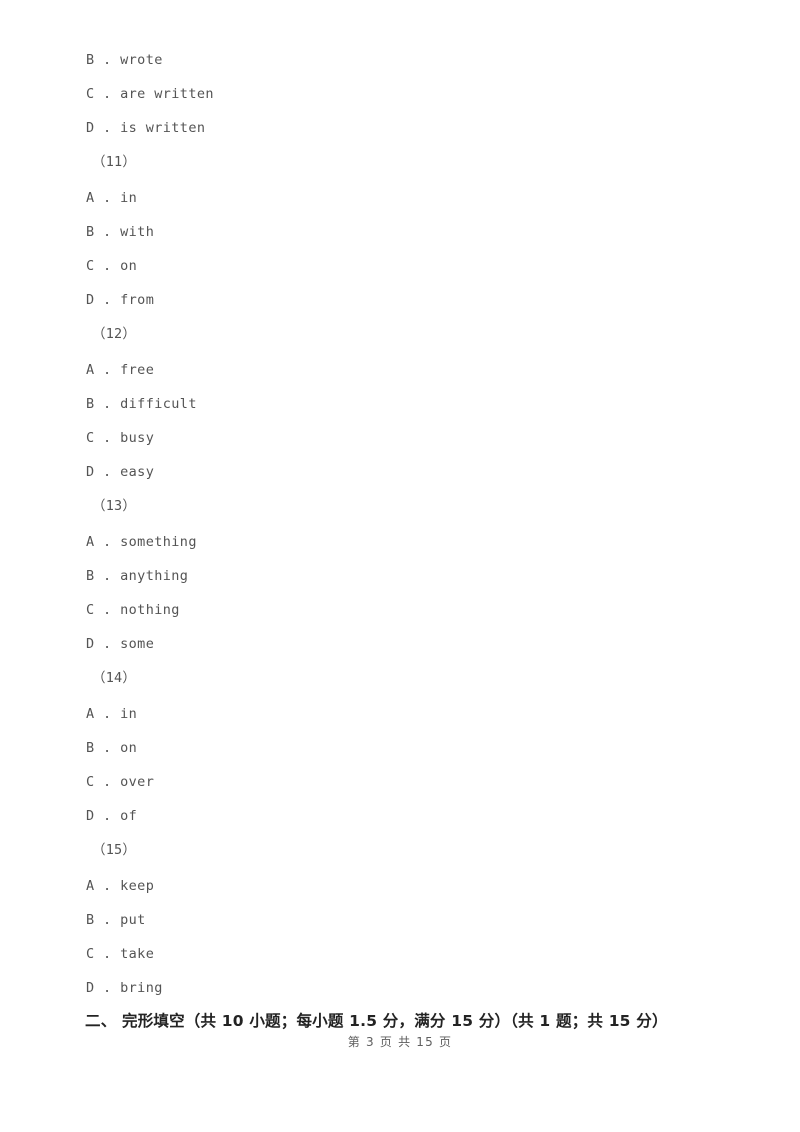 Image resolution: width=800 pixels, height=1132 pixels. Describe the element at coordinates (112, 816) in the screenshot. I see `answer-option: D . of` at that location.